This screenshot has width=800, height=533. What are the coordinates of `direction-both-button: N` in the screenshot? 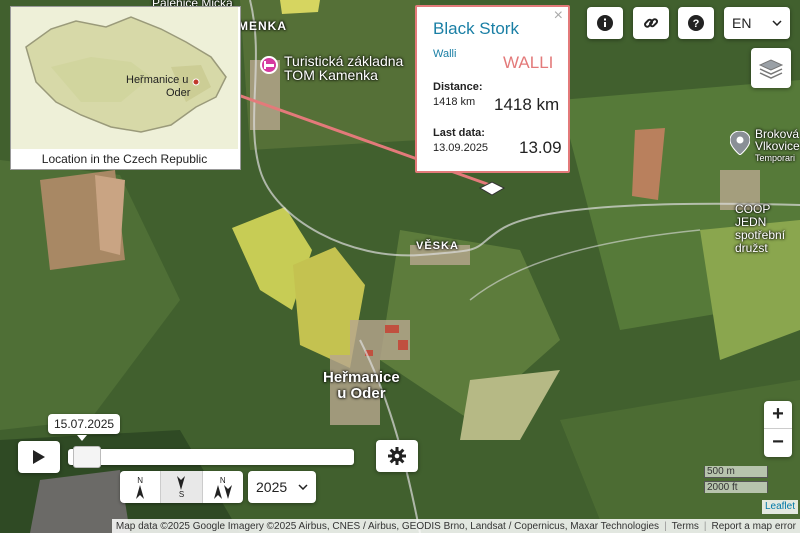 It's located at (223, 487).